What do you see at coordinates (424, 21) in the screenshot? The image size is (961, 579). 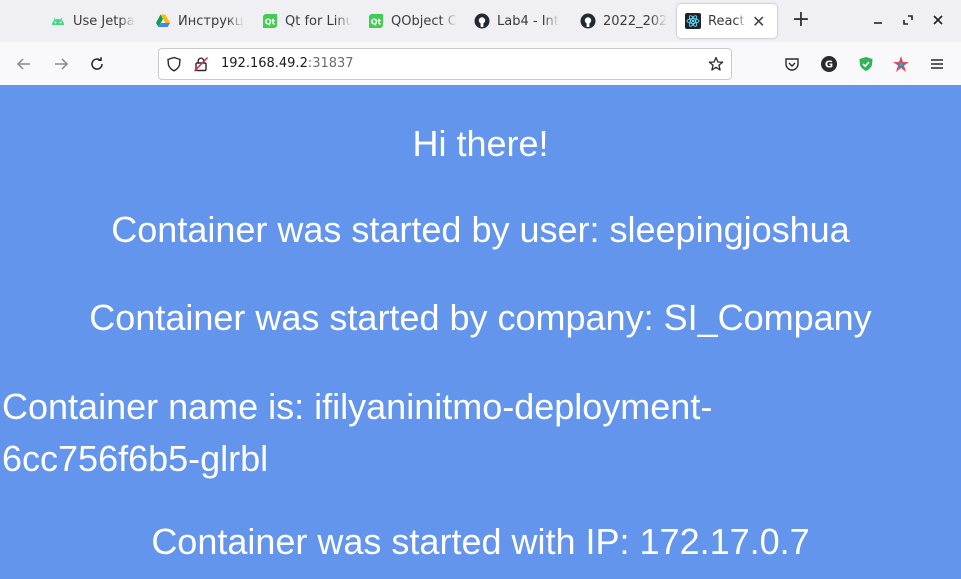 I see `tab-label: QObject C` at bounding box center [424, 21].